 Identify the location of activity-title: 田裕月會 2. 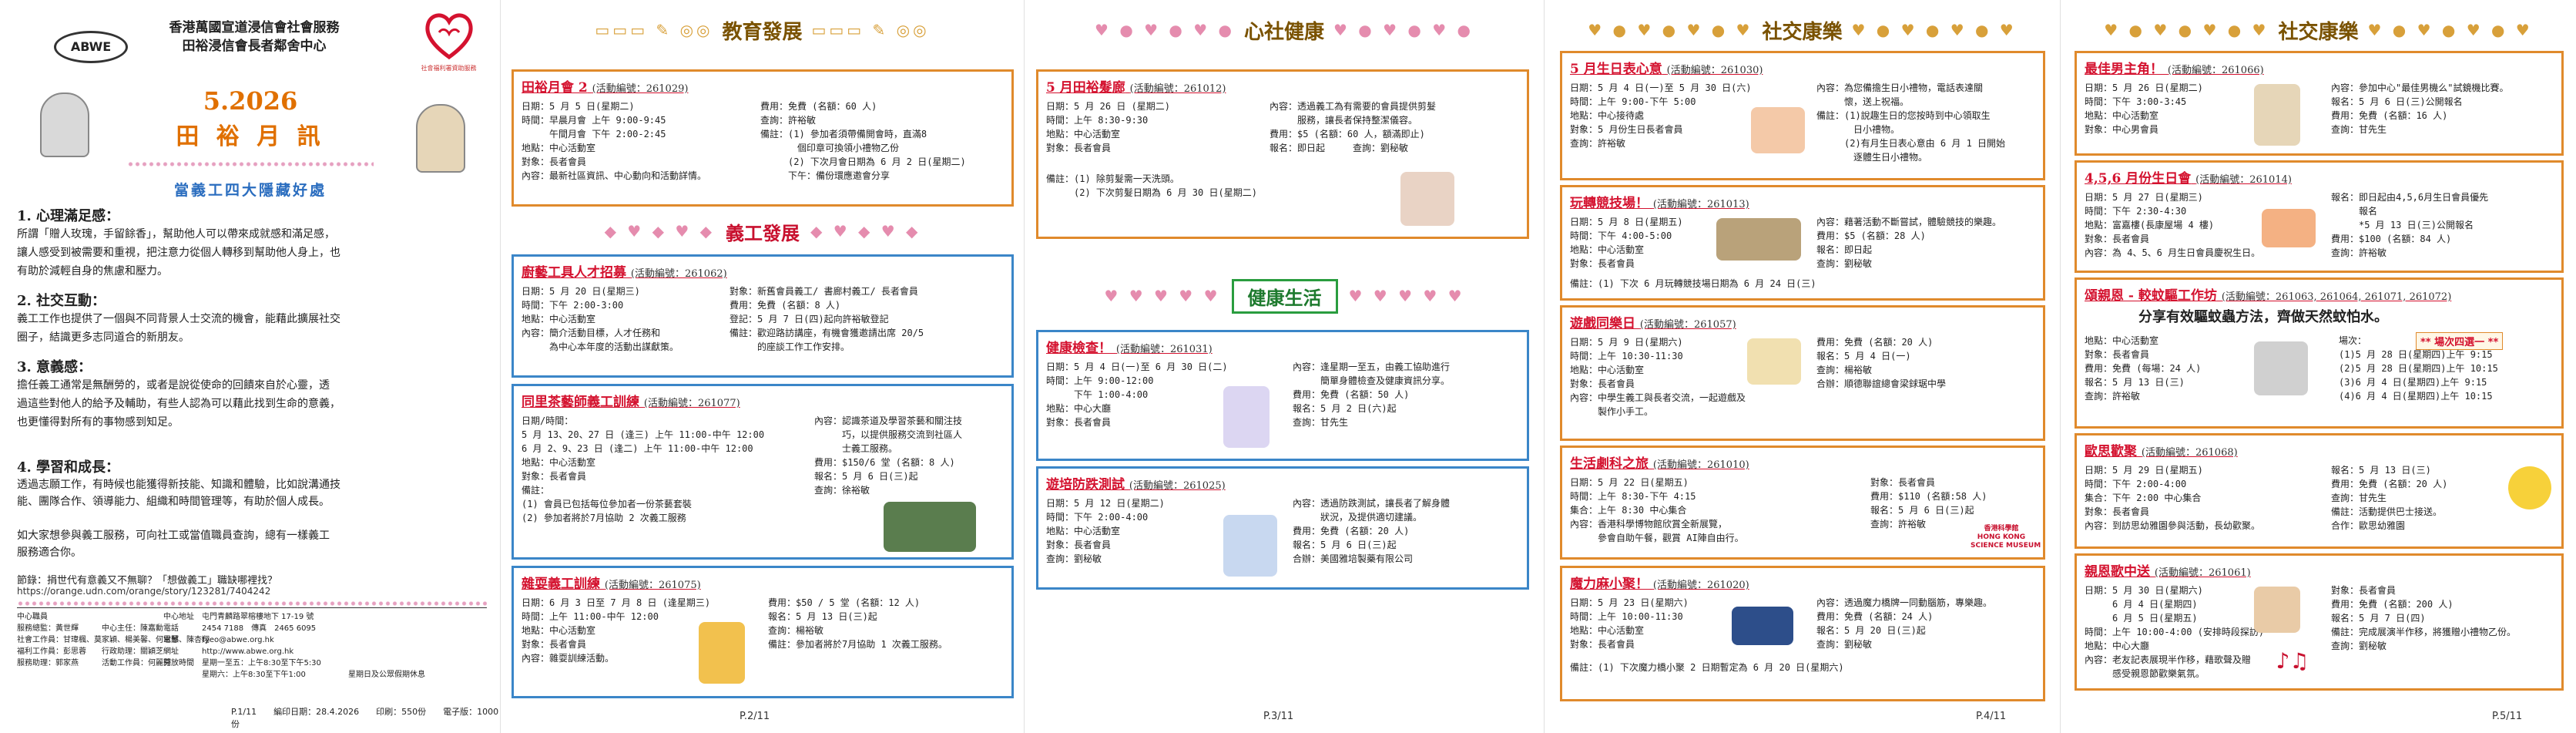
(555, 88).